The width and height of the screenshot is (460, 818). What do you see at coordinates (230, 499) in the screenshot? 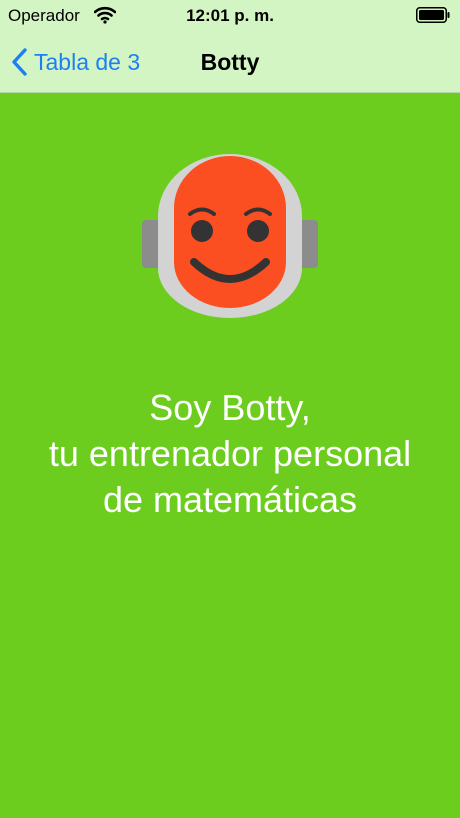
I see `intro-line: de matemáticas` at bounding box center [230, 499].